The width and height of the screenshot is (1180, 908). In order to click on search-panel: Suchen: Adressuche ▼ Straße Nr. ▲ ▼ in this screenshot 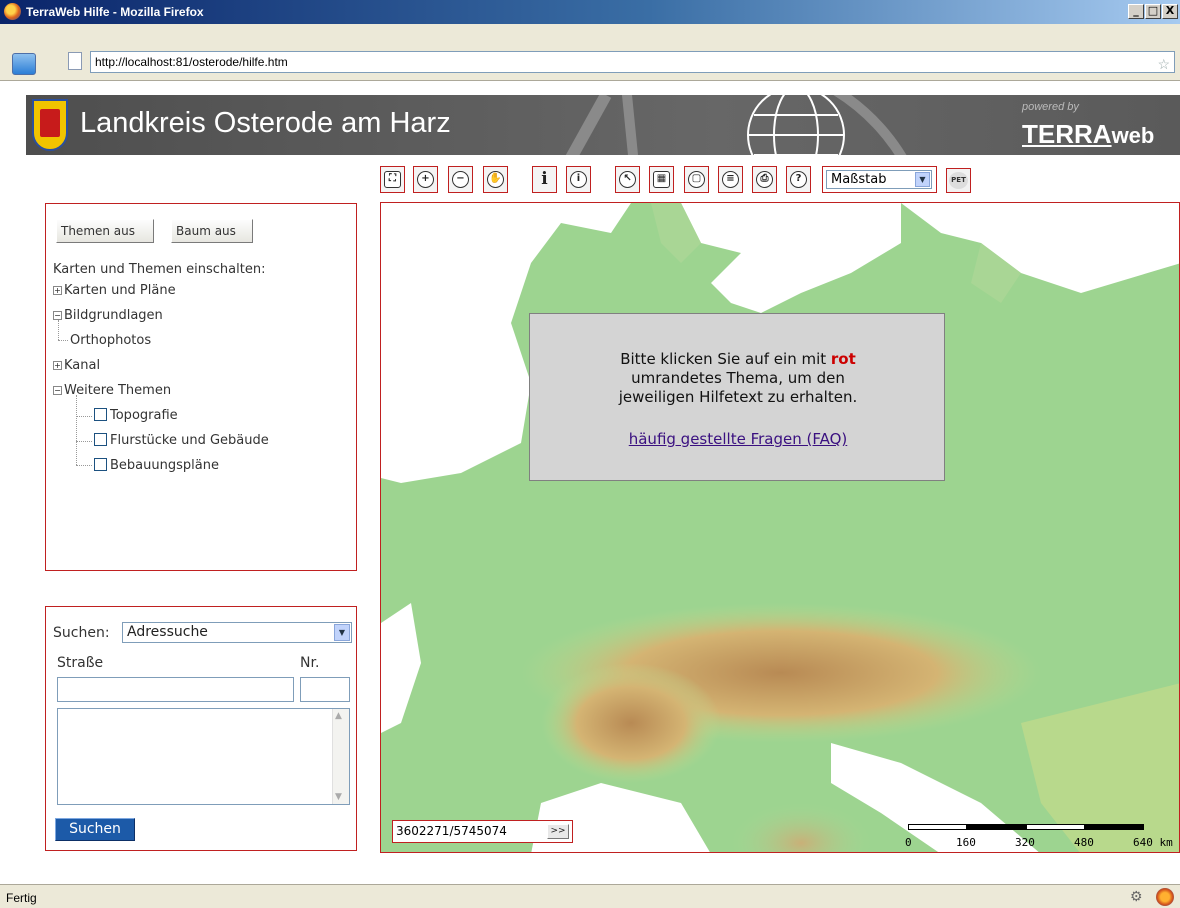, I will do `click(201, 728)`.